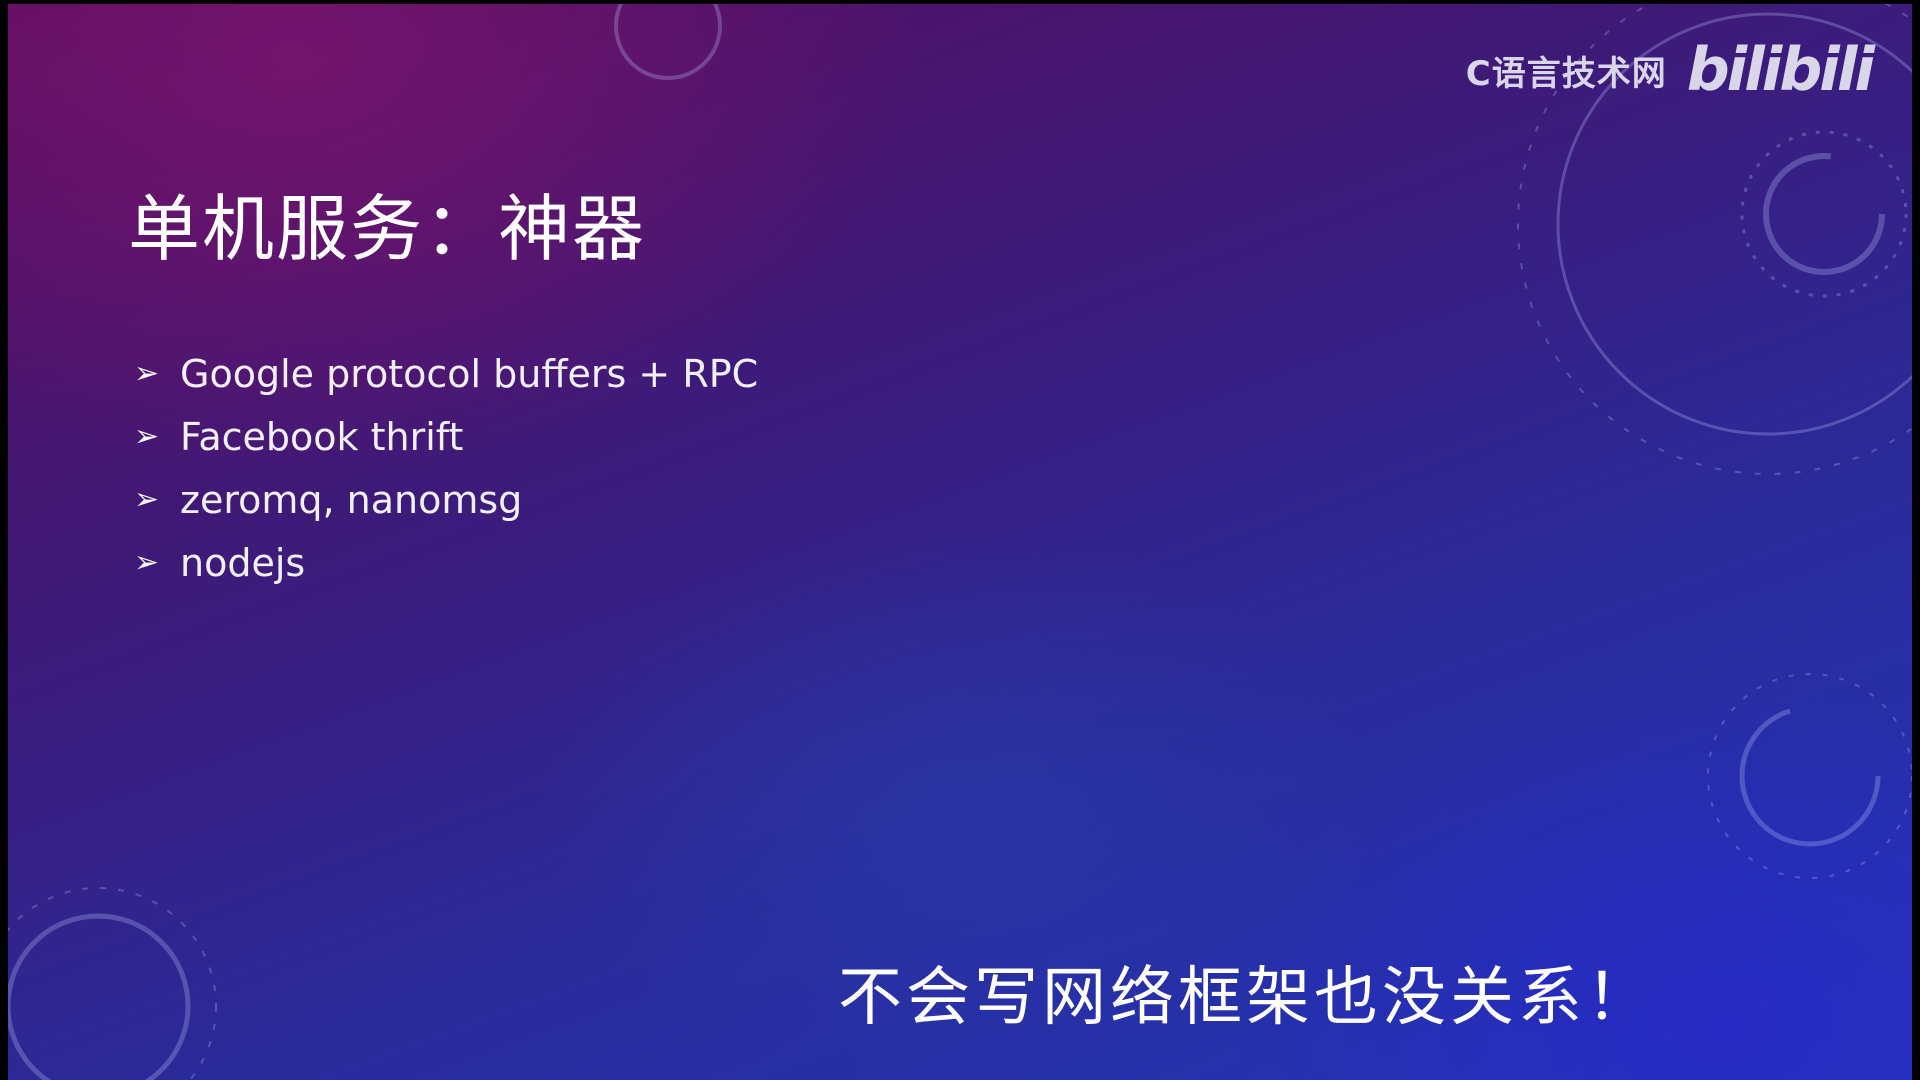 The height and width of the screenshot is (1080, 1920). What do you see at coordinates (387, 229) in the screenshot?
I see `slide-title: 单机服务：神器` at bounding box center [387, 229].